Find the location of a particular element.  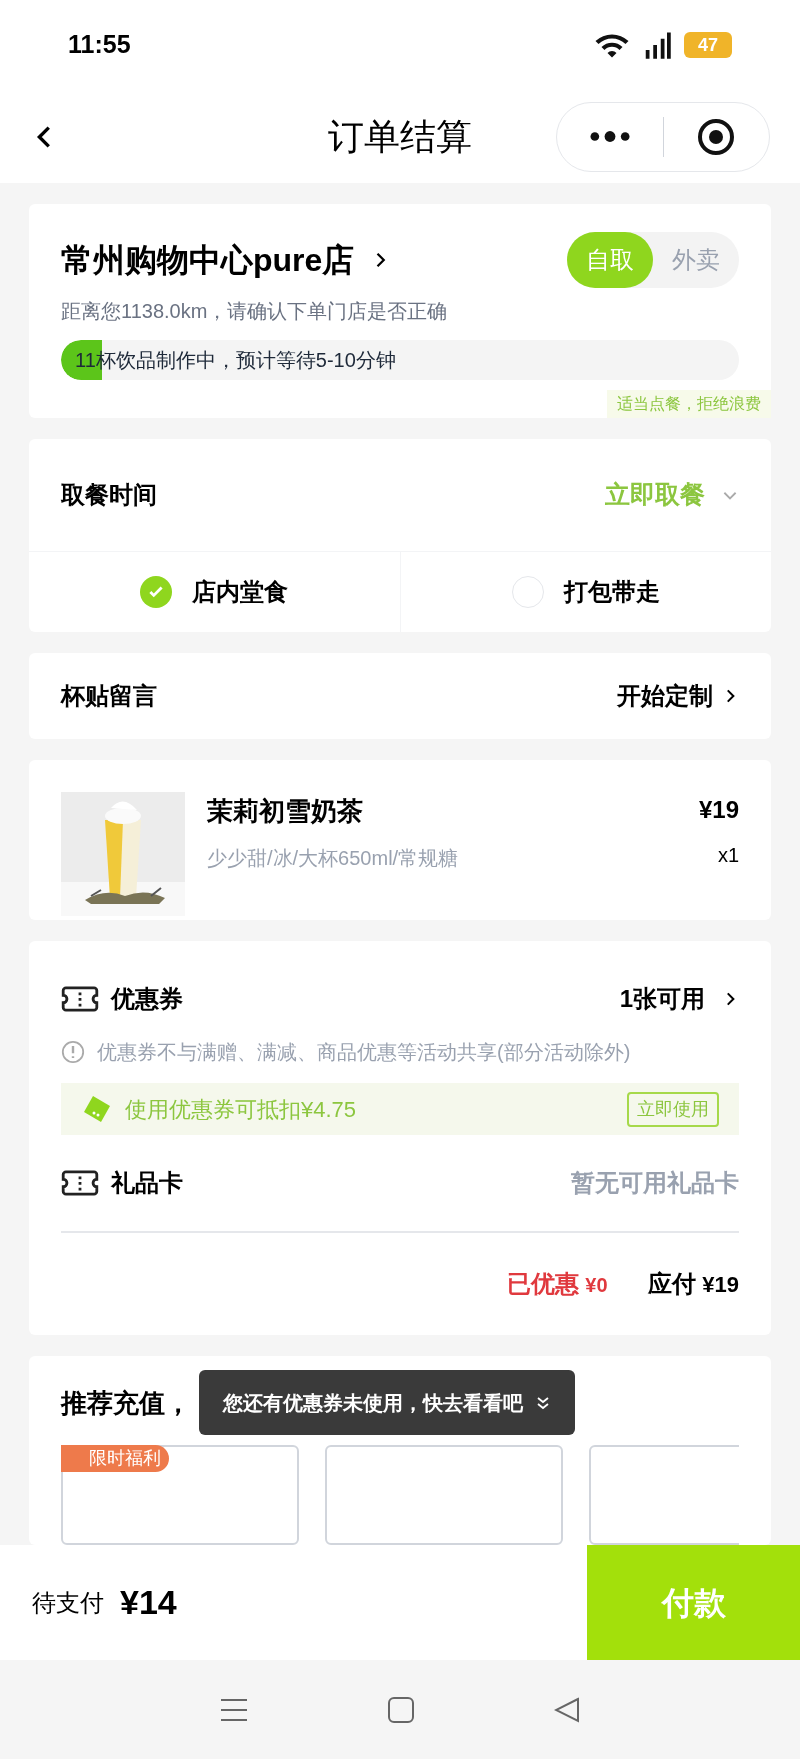

dining-option: 店内堂食 is located at coordinates (214, 592).